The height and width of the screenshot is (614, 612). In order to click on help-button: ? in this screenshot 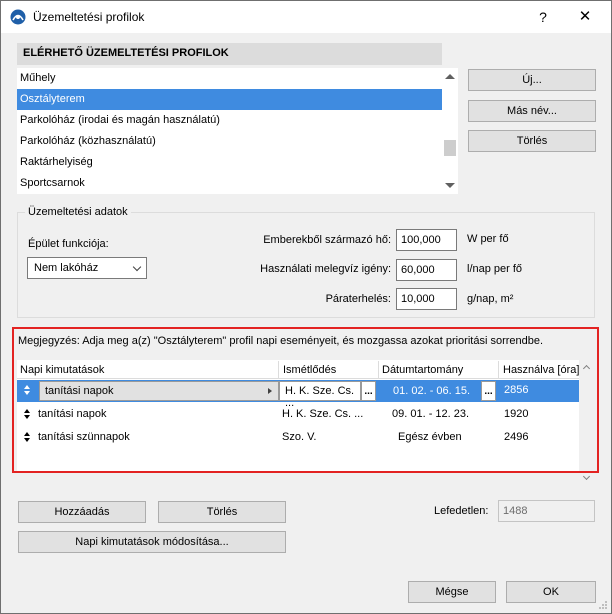, I will do `click(543, 17)`.